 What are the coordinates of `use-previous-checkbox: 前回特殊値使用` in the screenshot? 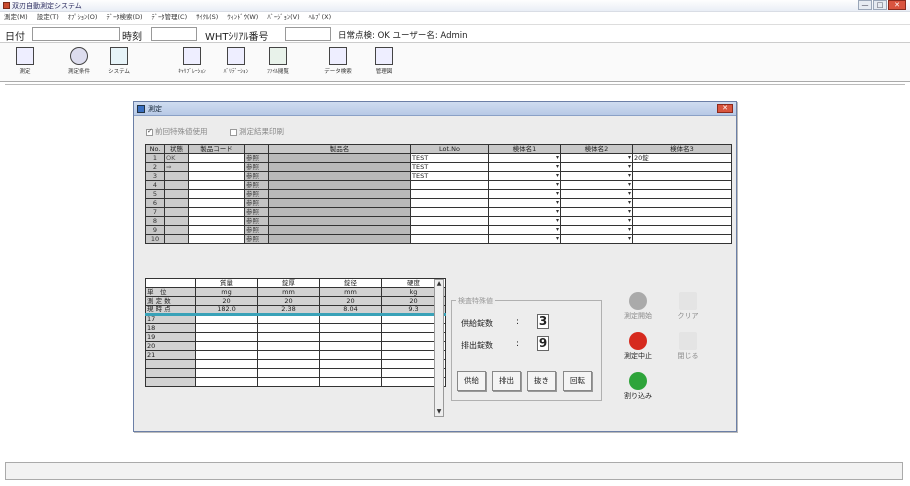 It's located at (177, 131).